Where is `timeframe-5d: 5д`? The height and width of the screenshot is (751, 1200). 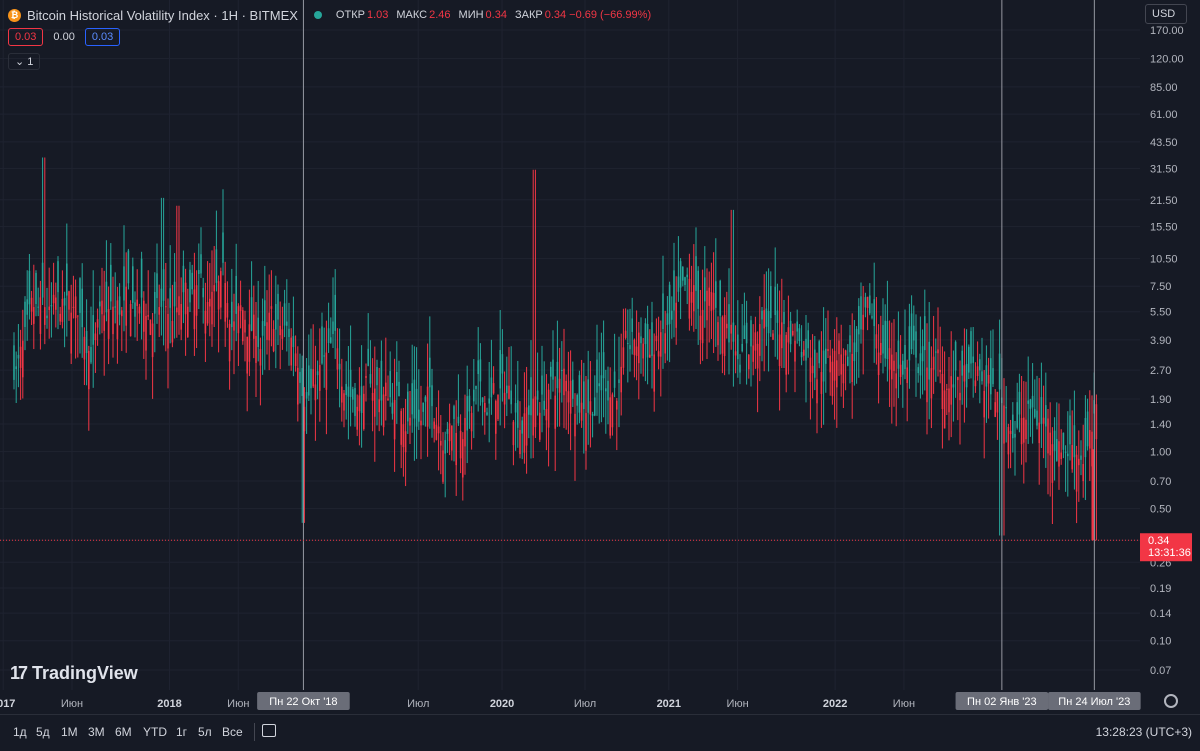 timeframe-5d: 5д is located at coordinates (43, 732).